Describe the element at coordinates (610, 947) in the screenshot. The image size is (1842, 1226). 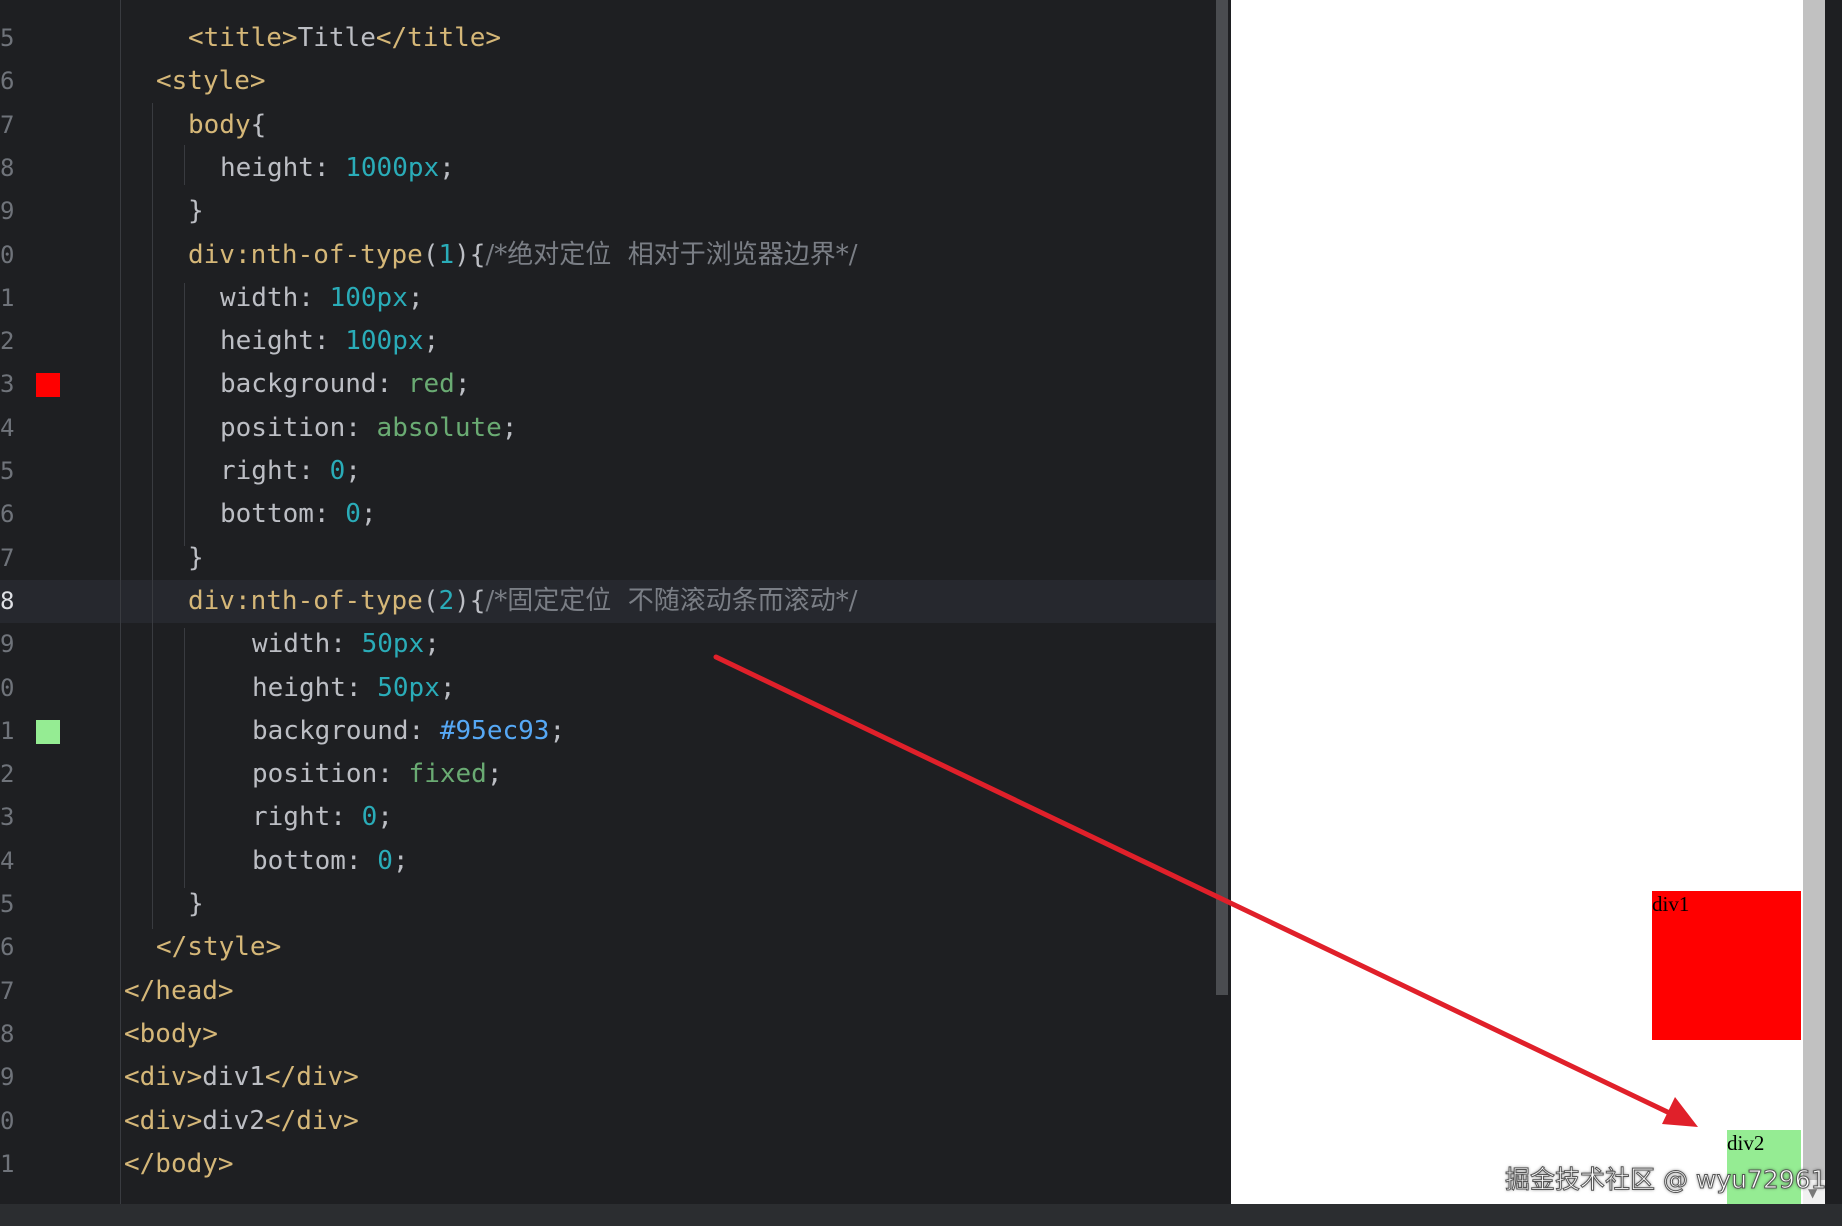
I see `code-line: 6 </style>` at that location.